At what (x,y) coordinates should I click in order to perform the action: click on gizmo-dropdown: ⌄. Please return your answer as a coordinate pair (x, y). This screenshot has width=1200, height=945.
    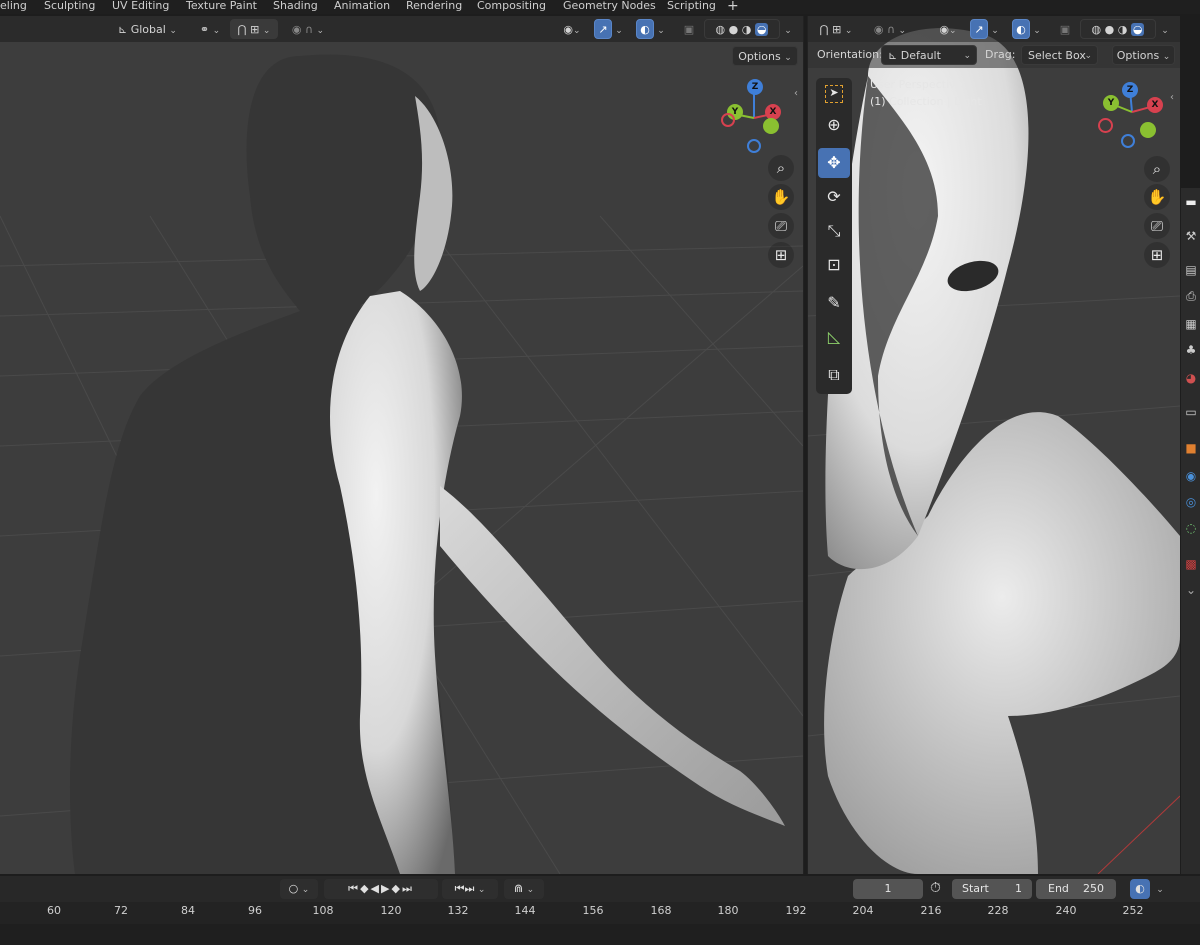
    Looking at the image, I should click on (619, 29).